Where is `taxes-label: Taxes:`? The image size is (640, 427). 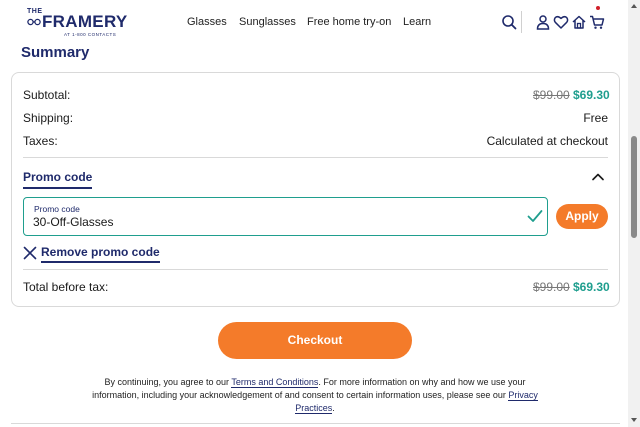
taxes-label: Taxes: is located at coordinates (40, 141).